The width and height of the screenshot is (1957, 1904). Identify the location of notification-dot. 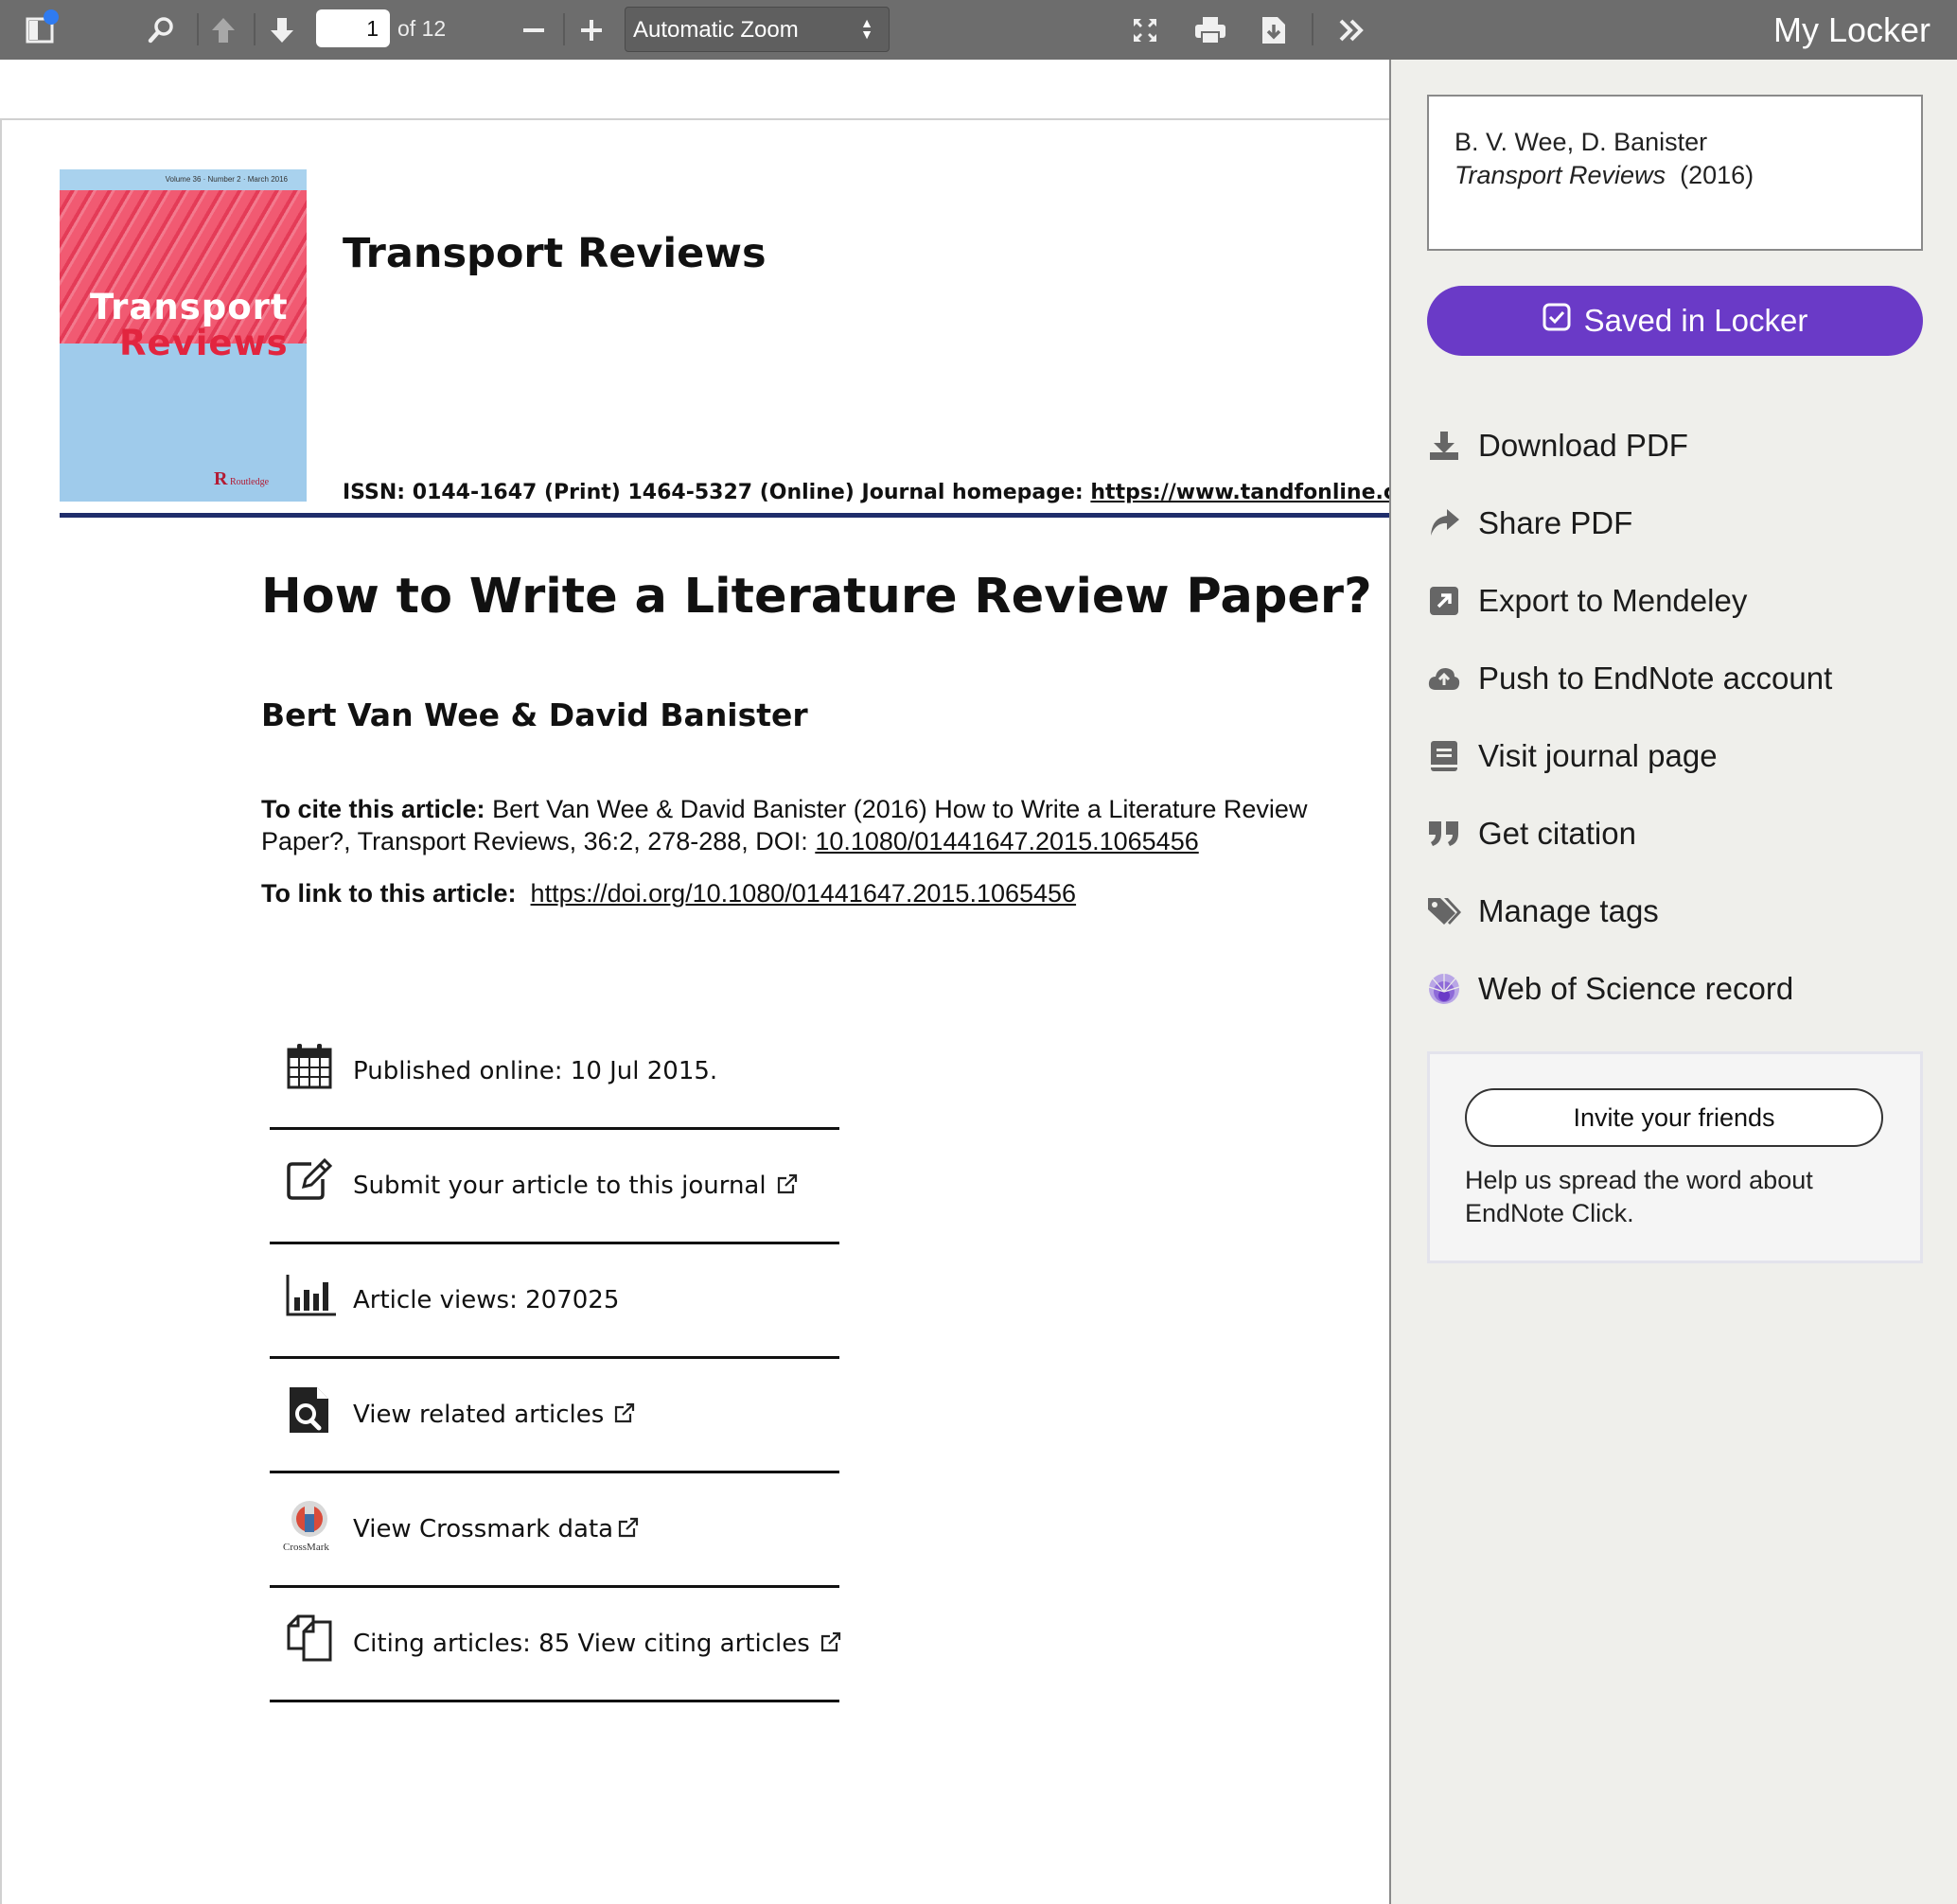
(51, 17).